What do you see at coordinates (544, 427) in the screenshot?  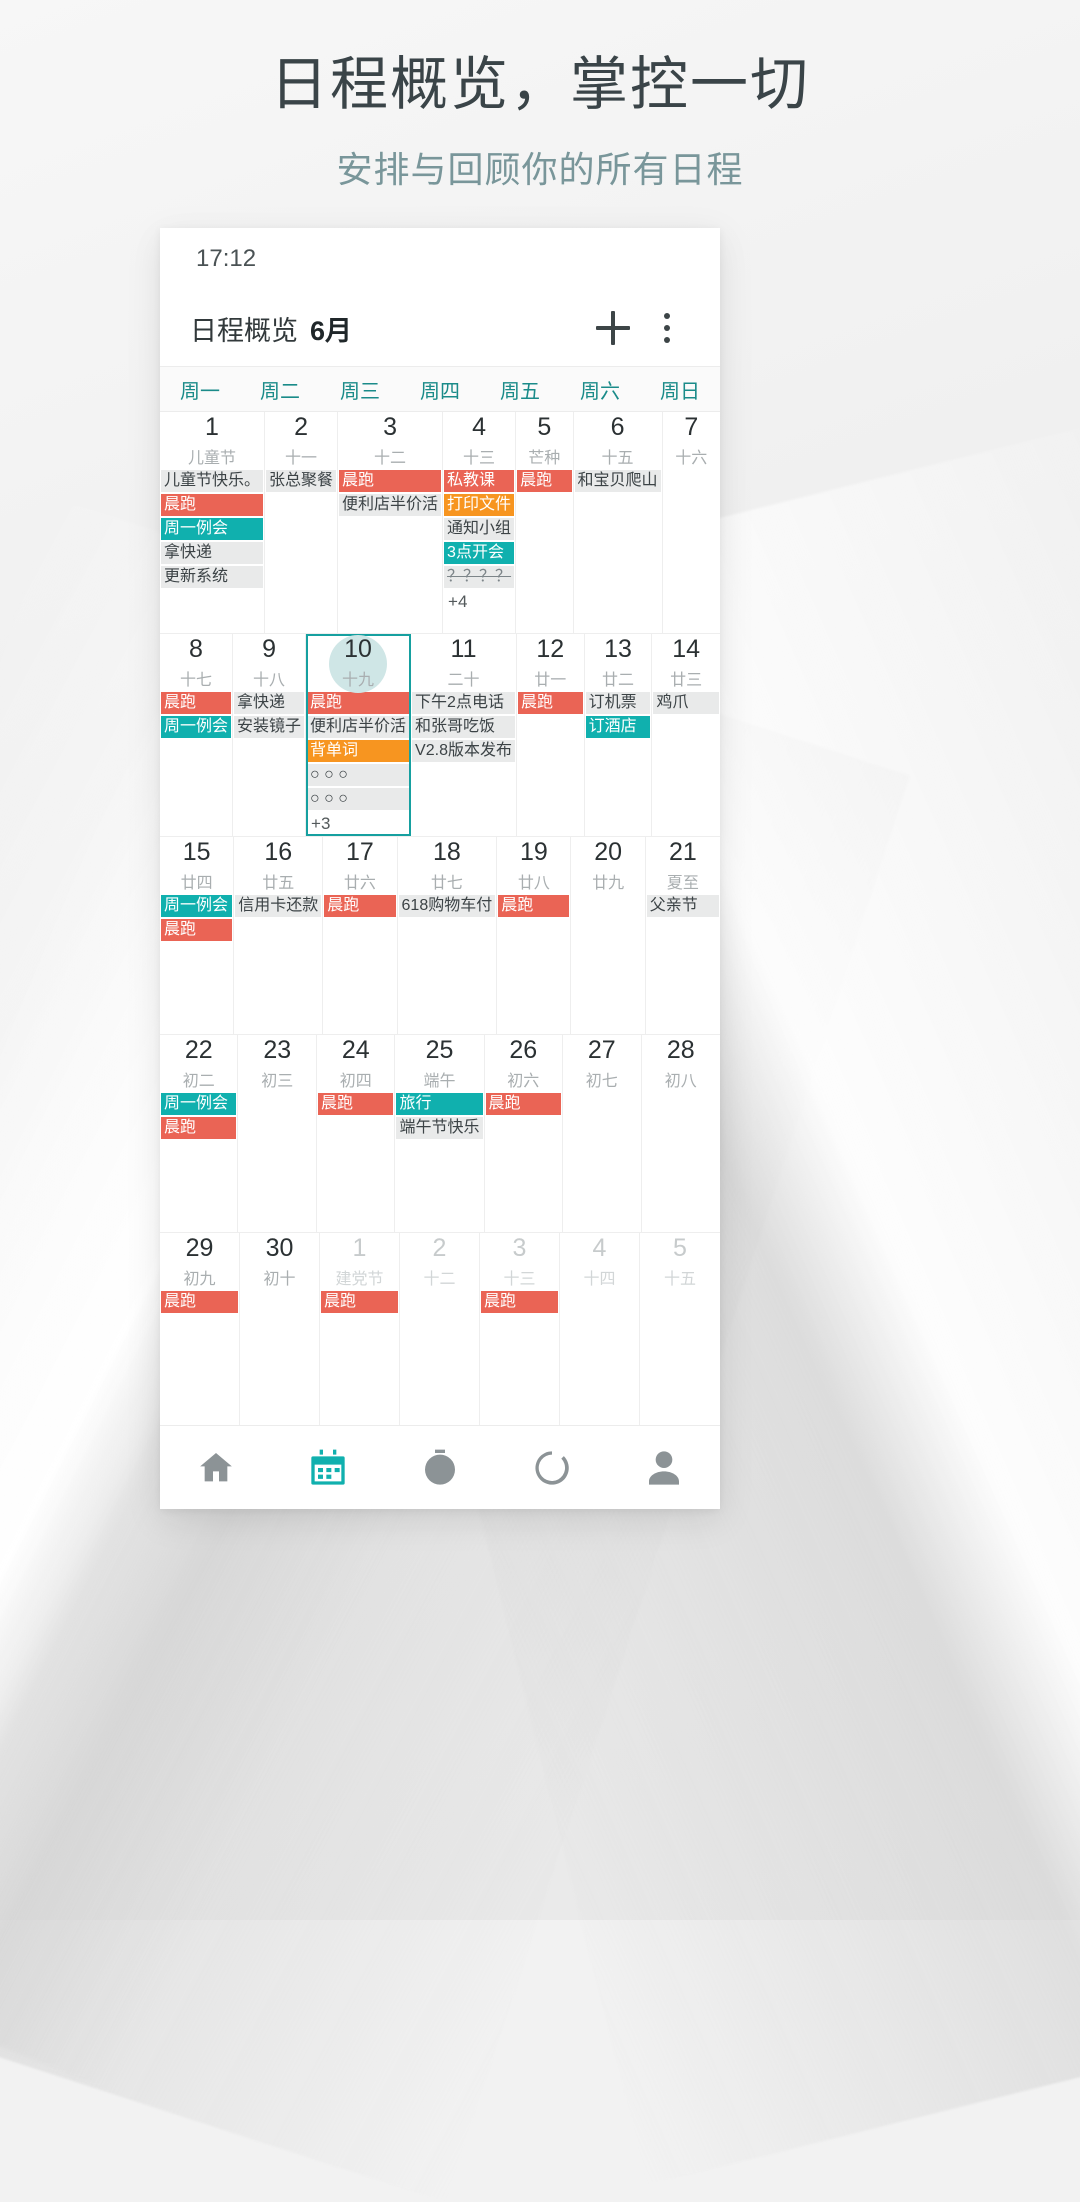 I see `day-number: 5` at bounding box center [544, 427].